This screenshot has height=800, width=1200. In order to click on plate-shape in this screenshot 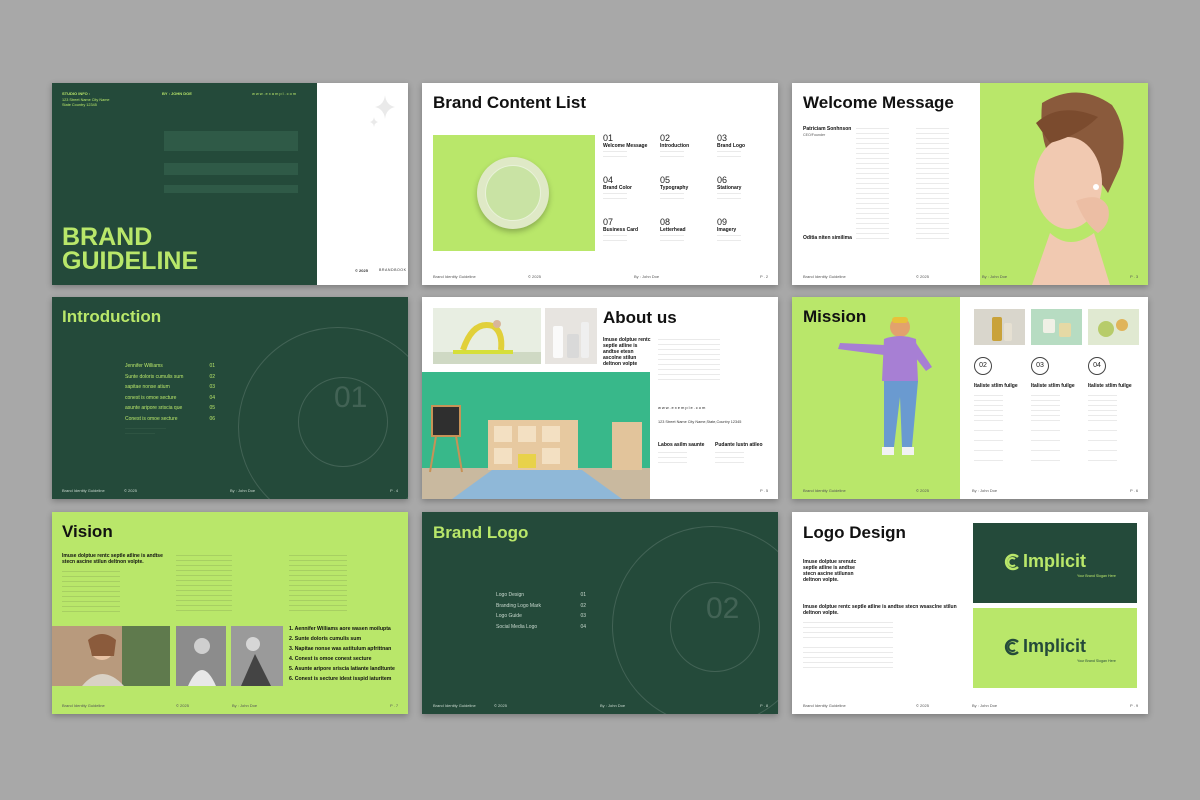, I will do `click(513, 193)`.